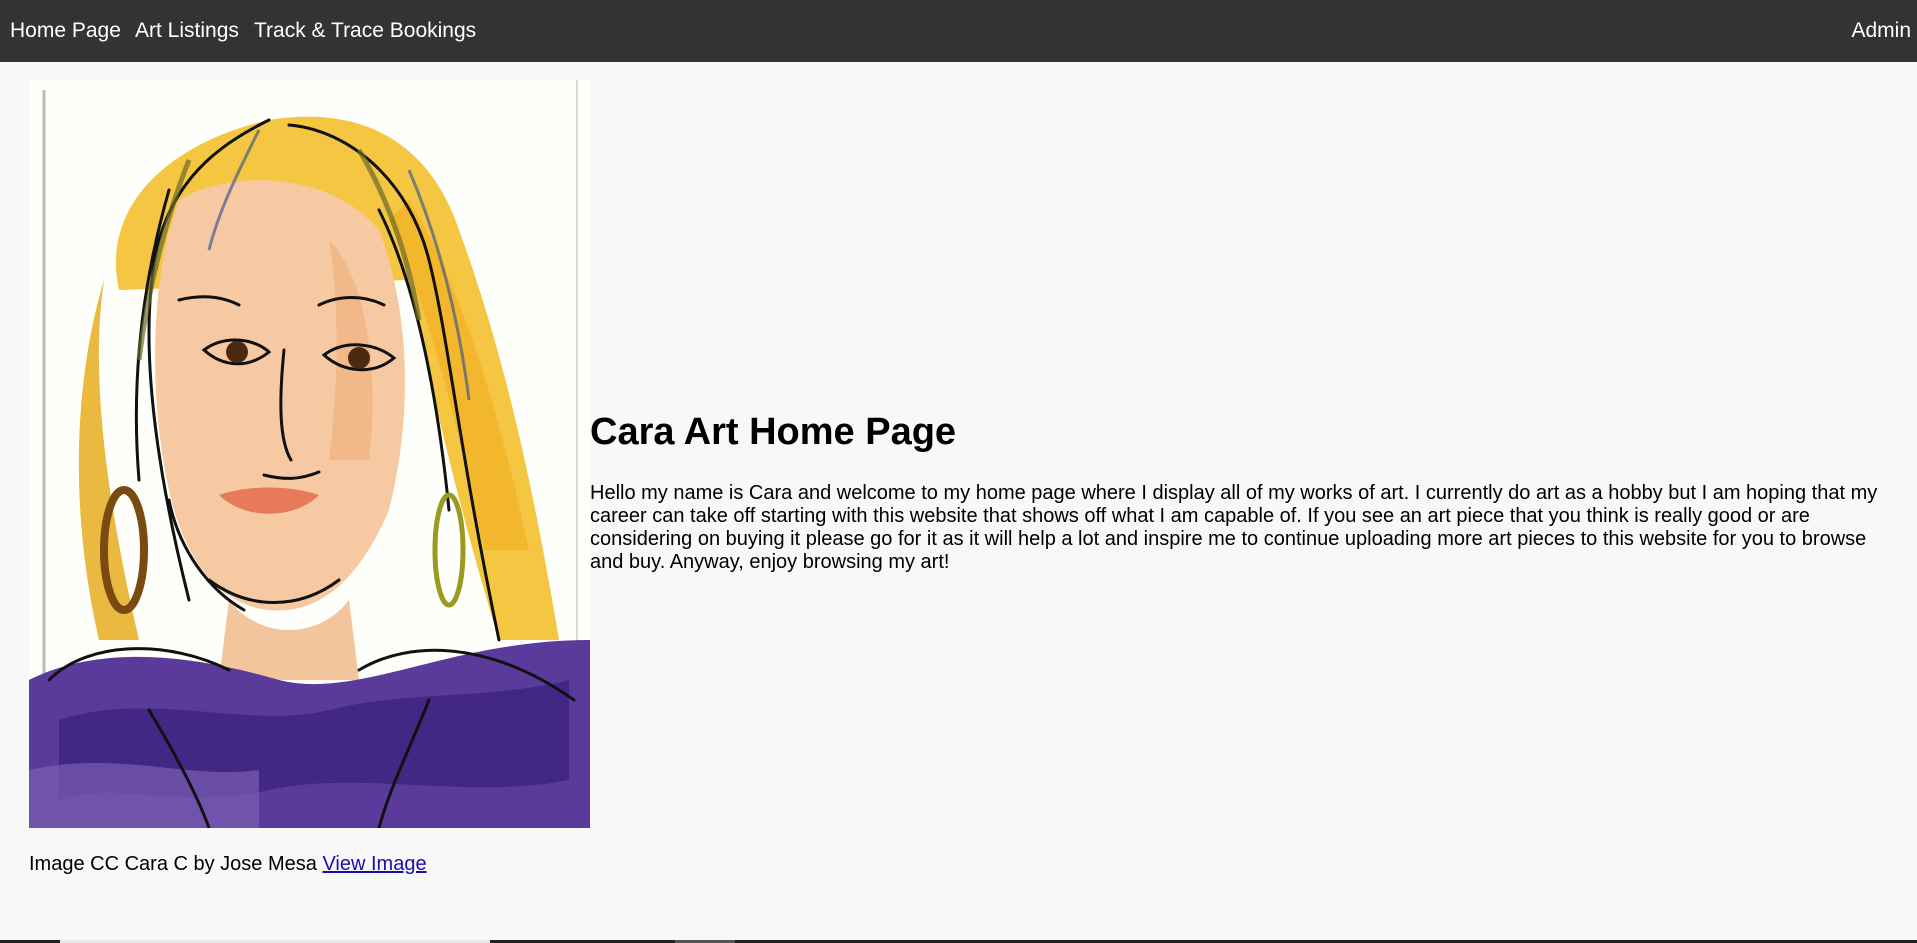  Describe the element at coordinates (187, 31) in the screenshot. I see `nav-art-listings-link: Art Listings` at that location.